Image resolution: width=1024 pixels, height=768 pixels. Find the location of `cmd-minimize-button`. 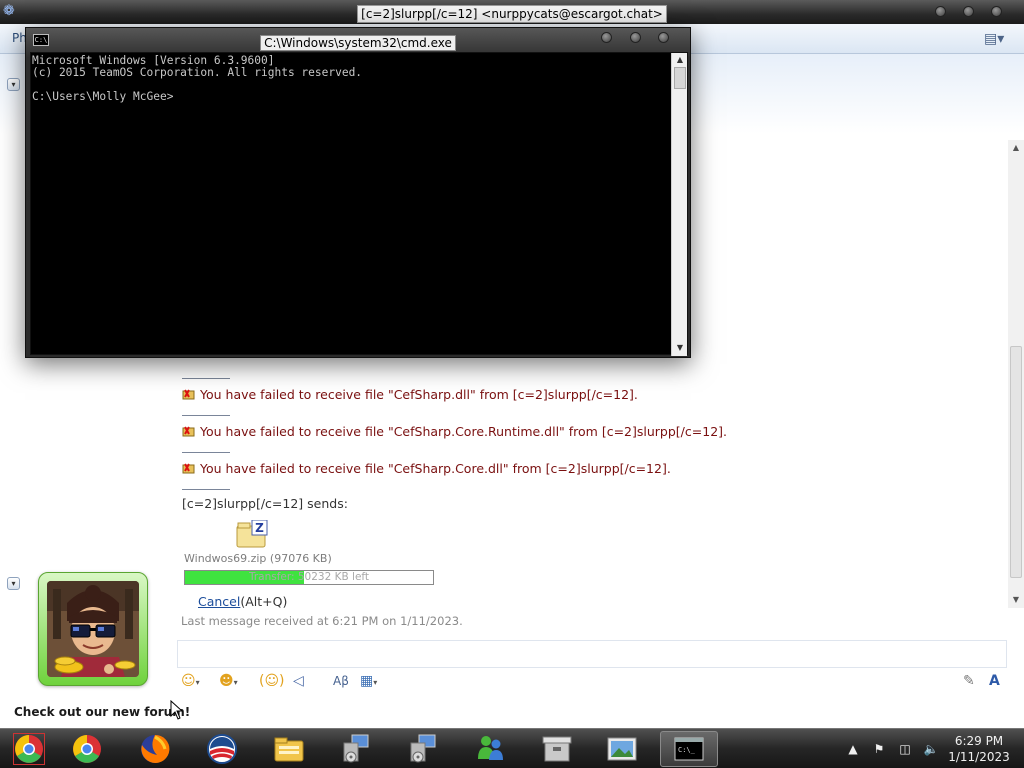

cmd-minimize-button is located at coordinates (606, 37).